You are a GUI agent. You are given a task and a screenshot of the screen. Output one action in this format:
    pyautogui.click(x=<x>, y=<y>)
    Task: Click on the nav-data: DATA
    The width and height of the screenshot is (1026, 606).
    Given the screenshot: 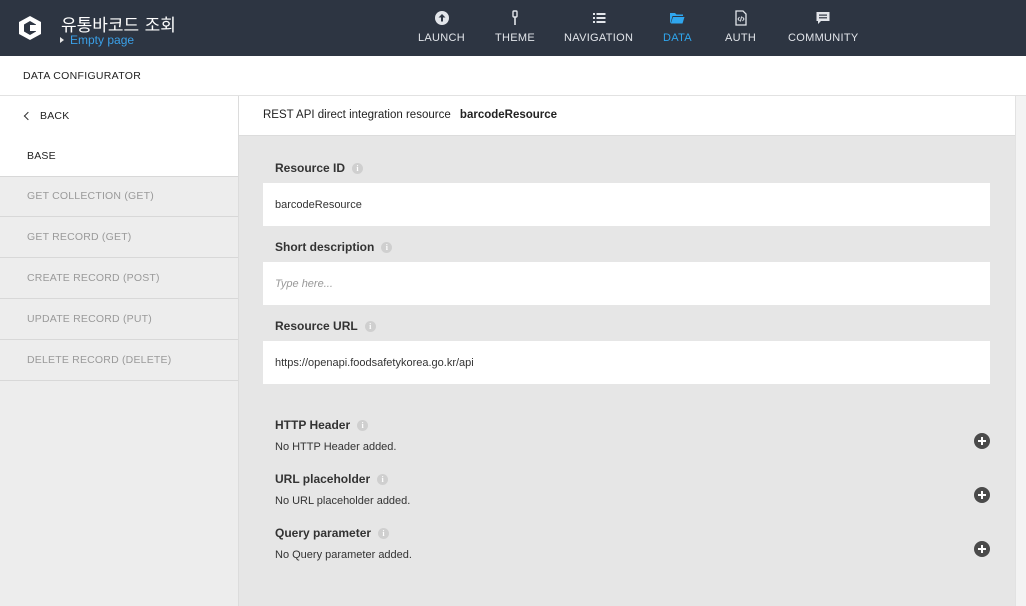 What is the action you would take?
    pyautogui.click(x=677, y=30)
    